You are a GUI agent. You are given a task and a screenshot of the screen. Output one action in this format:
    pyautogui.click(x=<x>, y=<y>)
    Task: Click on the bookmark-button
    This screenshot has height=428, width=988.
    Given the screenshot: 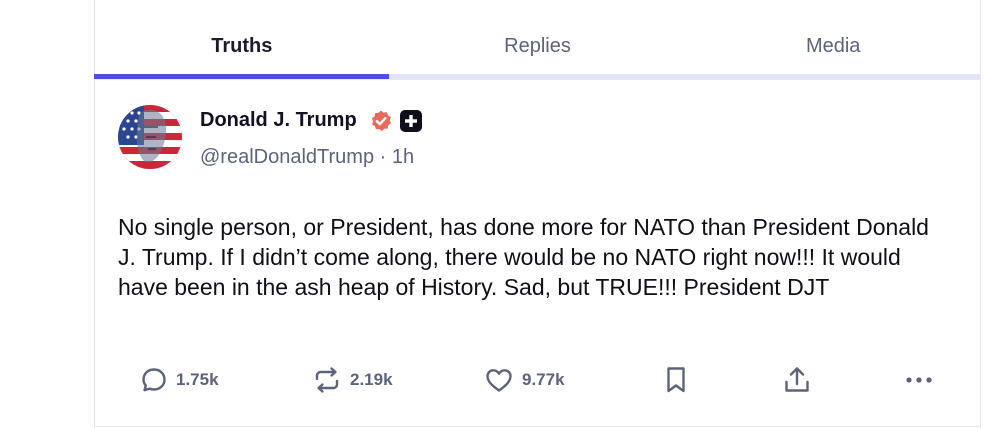 What is the action you would take?
    pyautogui.click(x=676, y=380)
    